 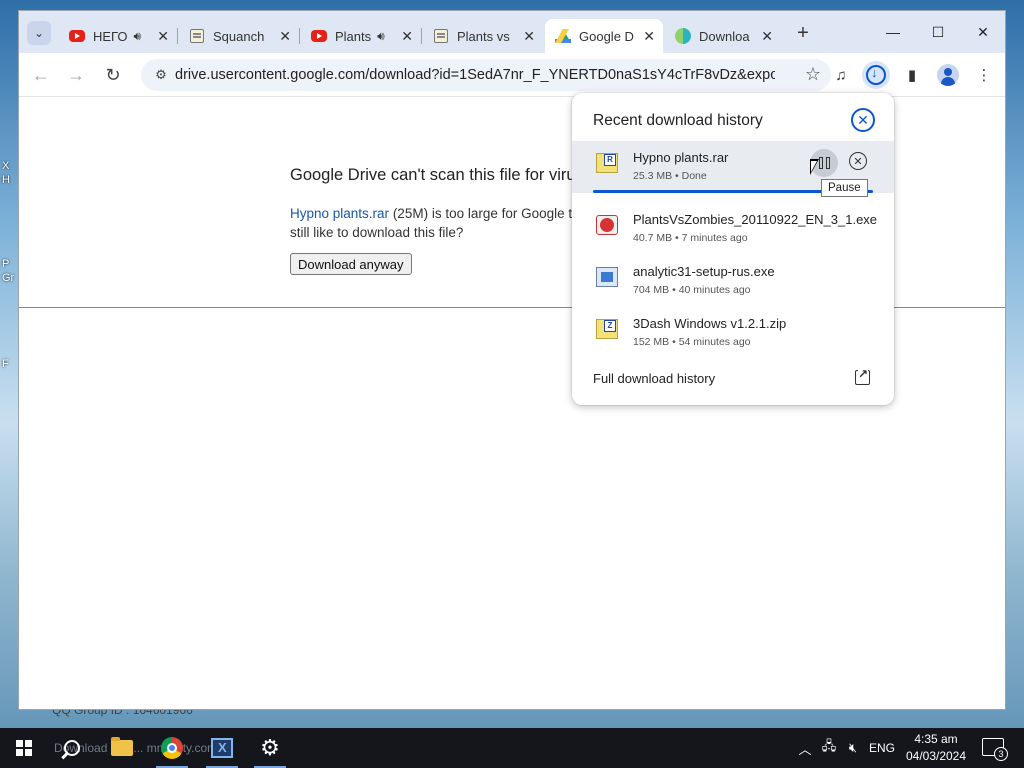 What do you see at coordinates (814, 167) in the screenshot?
I see `mouse-cursor-icon` at bounding box center [814, 167].